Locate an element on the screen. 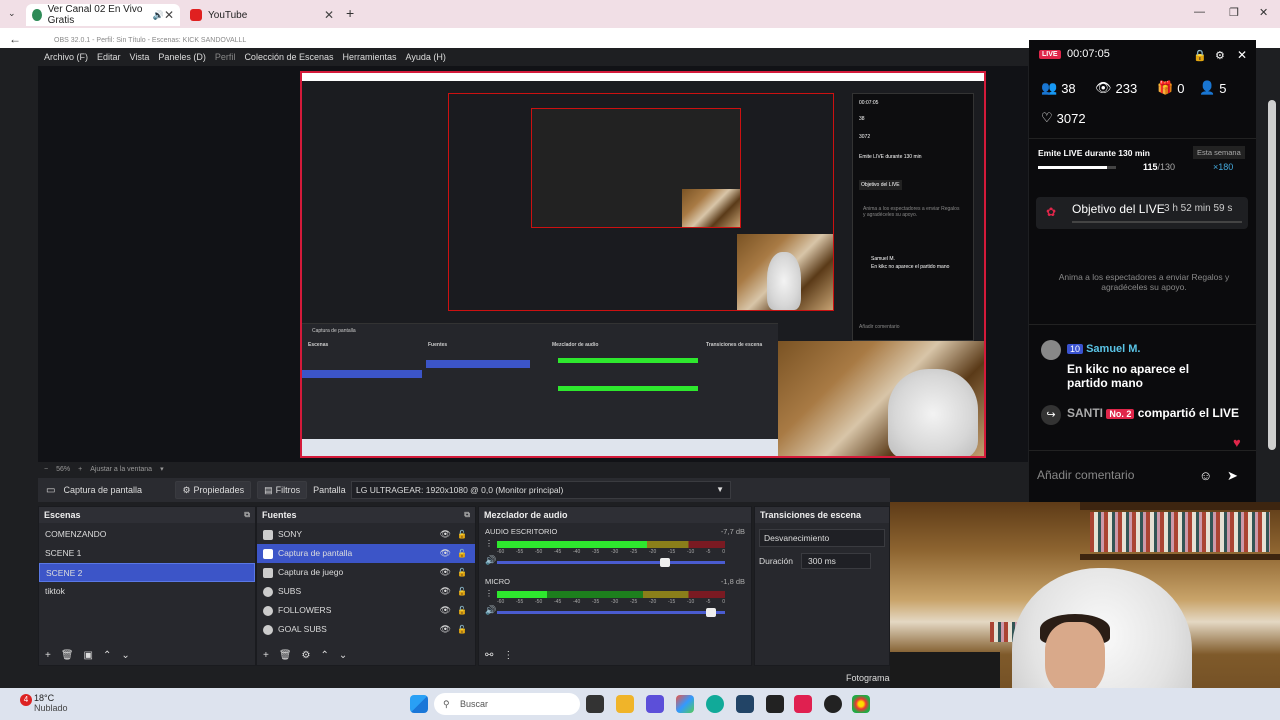 The image size is (1280, 720). monitor-icon is located at coordinates (268, 553).